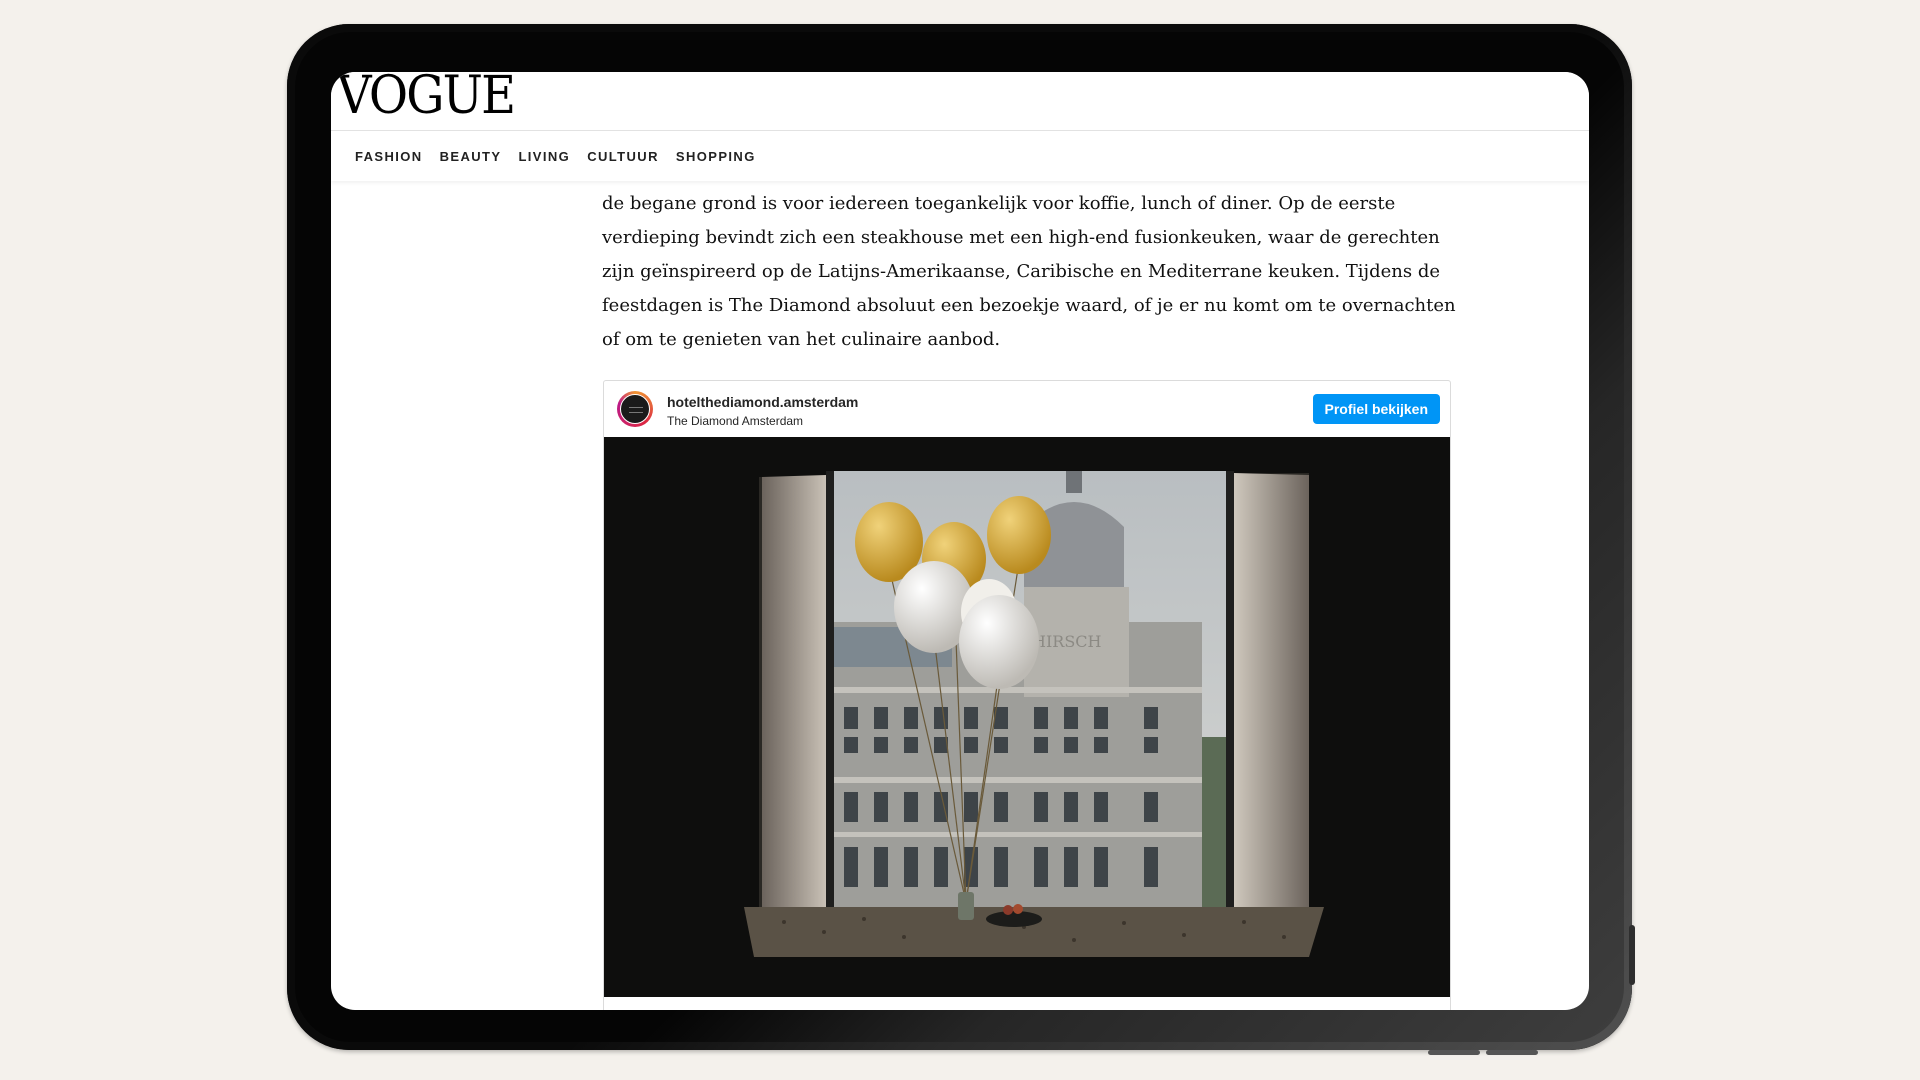 This screenshot has width=1920, height=1080. What do you see at coordinates (735, 421) in the screenshot?
I see `embed-full-name: The Diamond Amsterdam` at bounding box center [735, 421].